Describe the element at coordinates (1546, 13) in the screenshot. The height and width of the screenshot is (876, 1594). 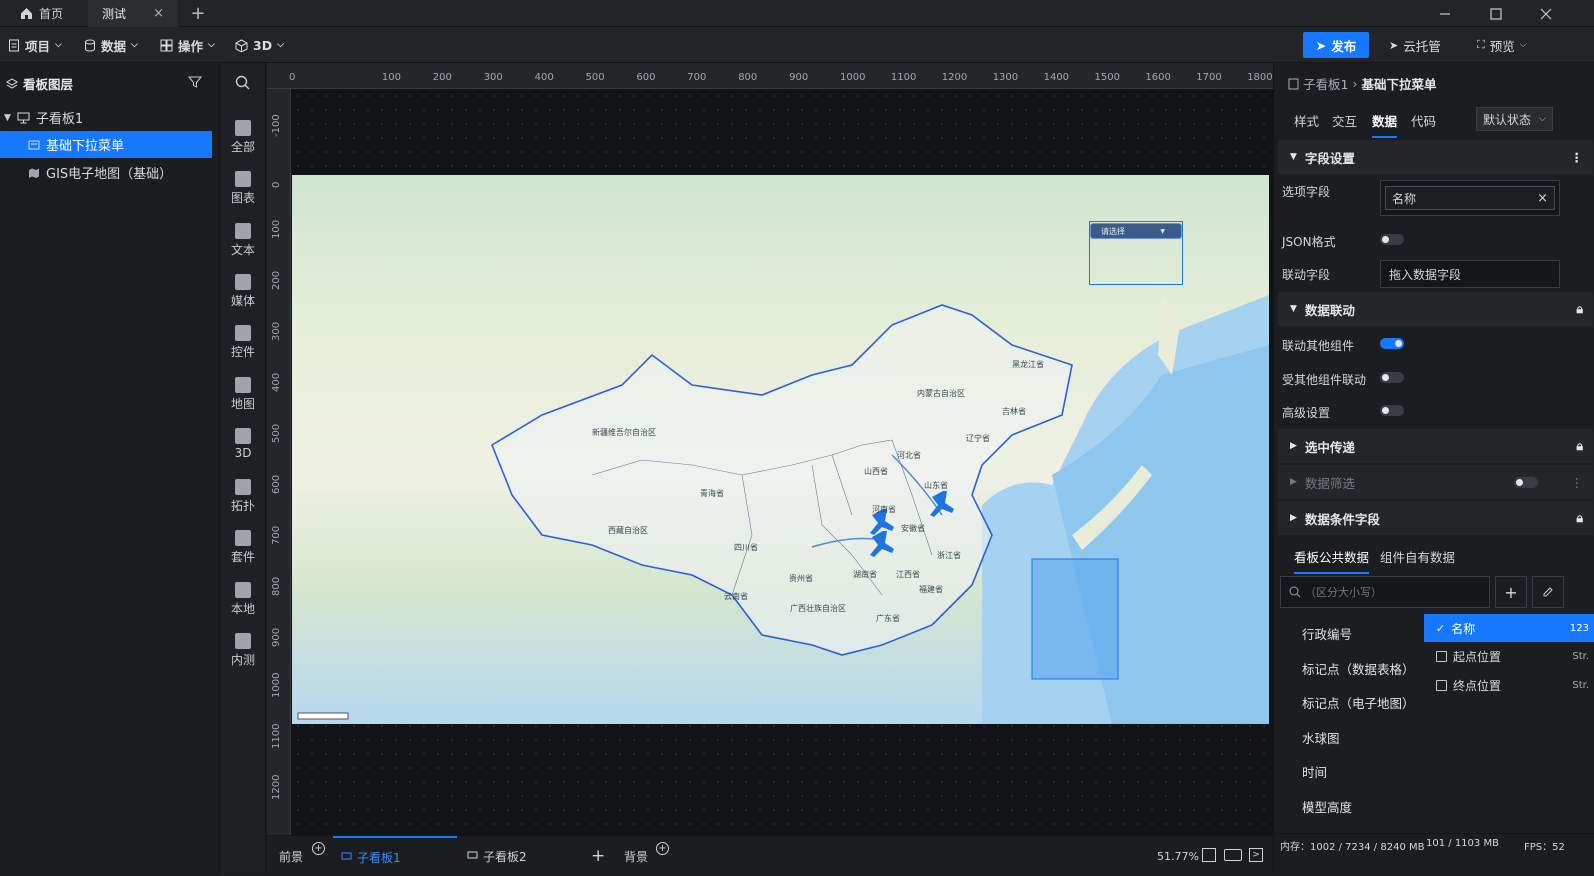
I see `close-window-button` at that location.